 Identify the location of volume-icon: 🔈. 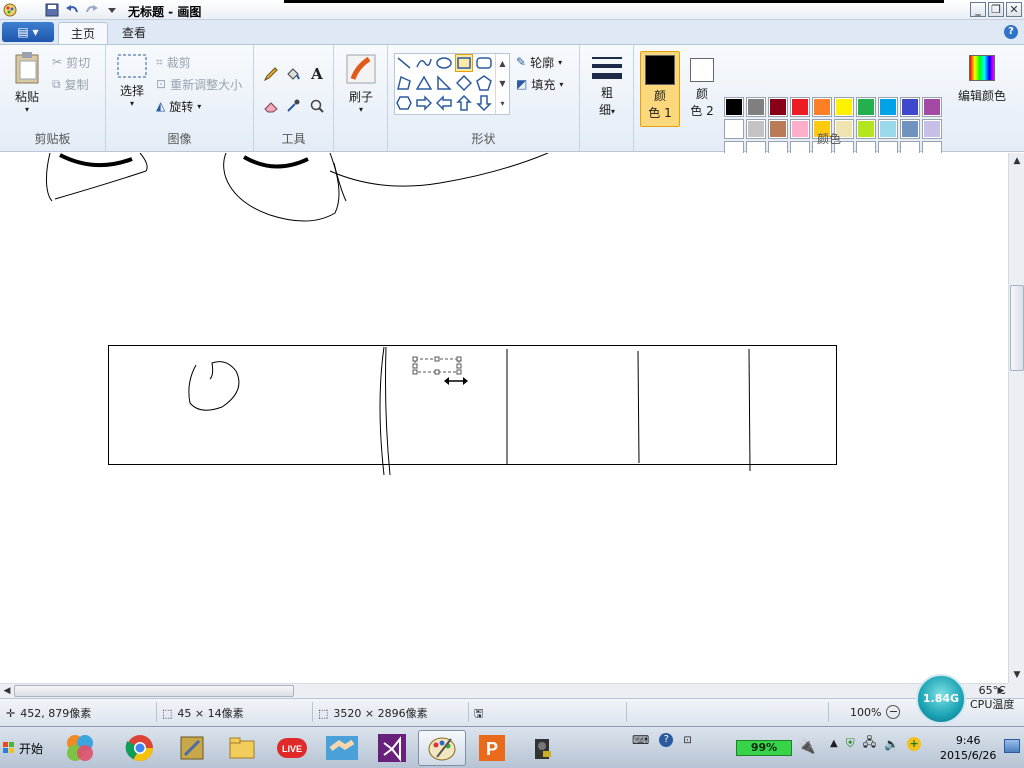
(891, 744).